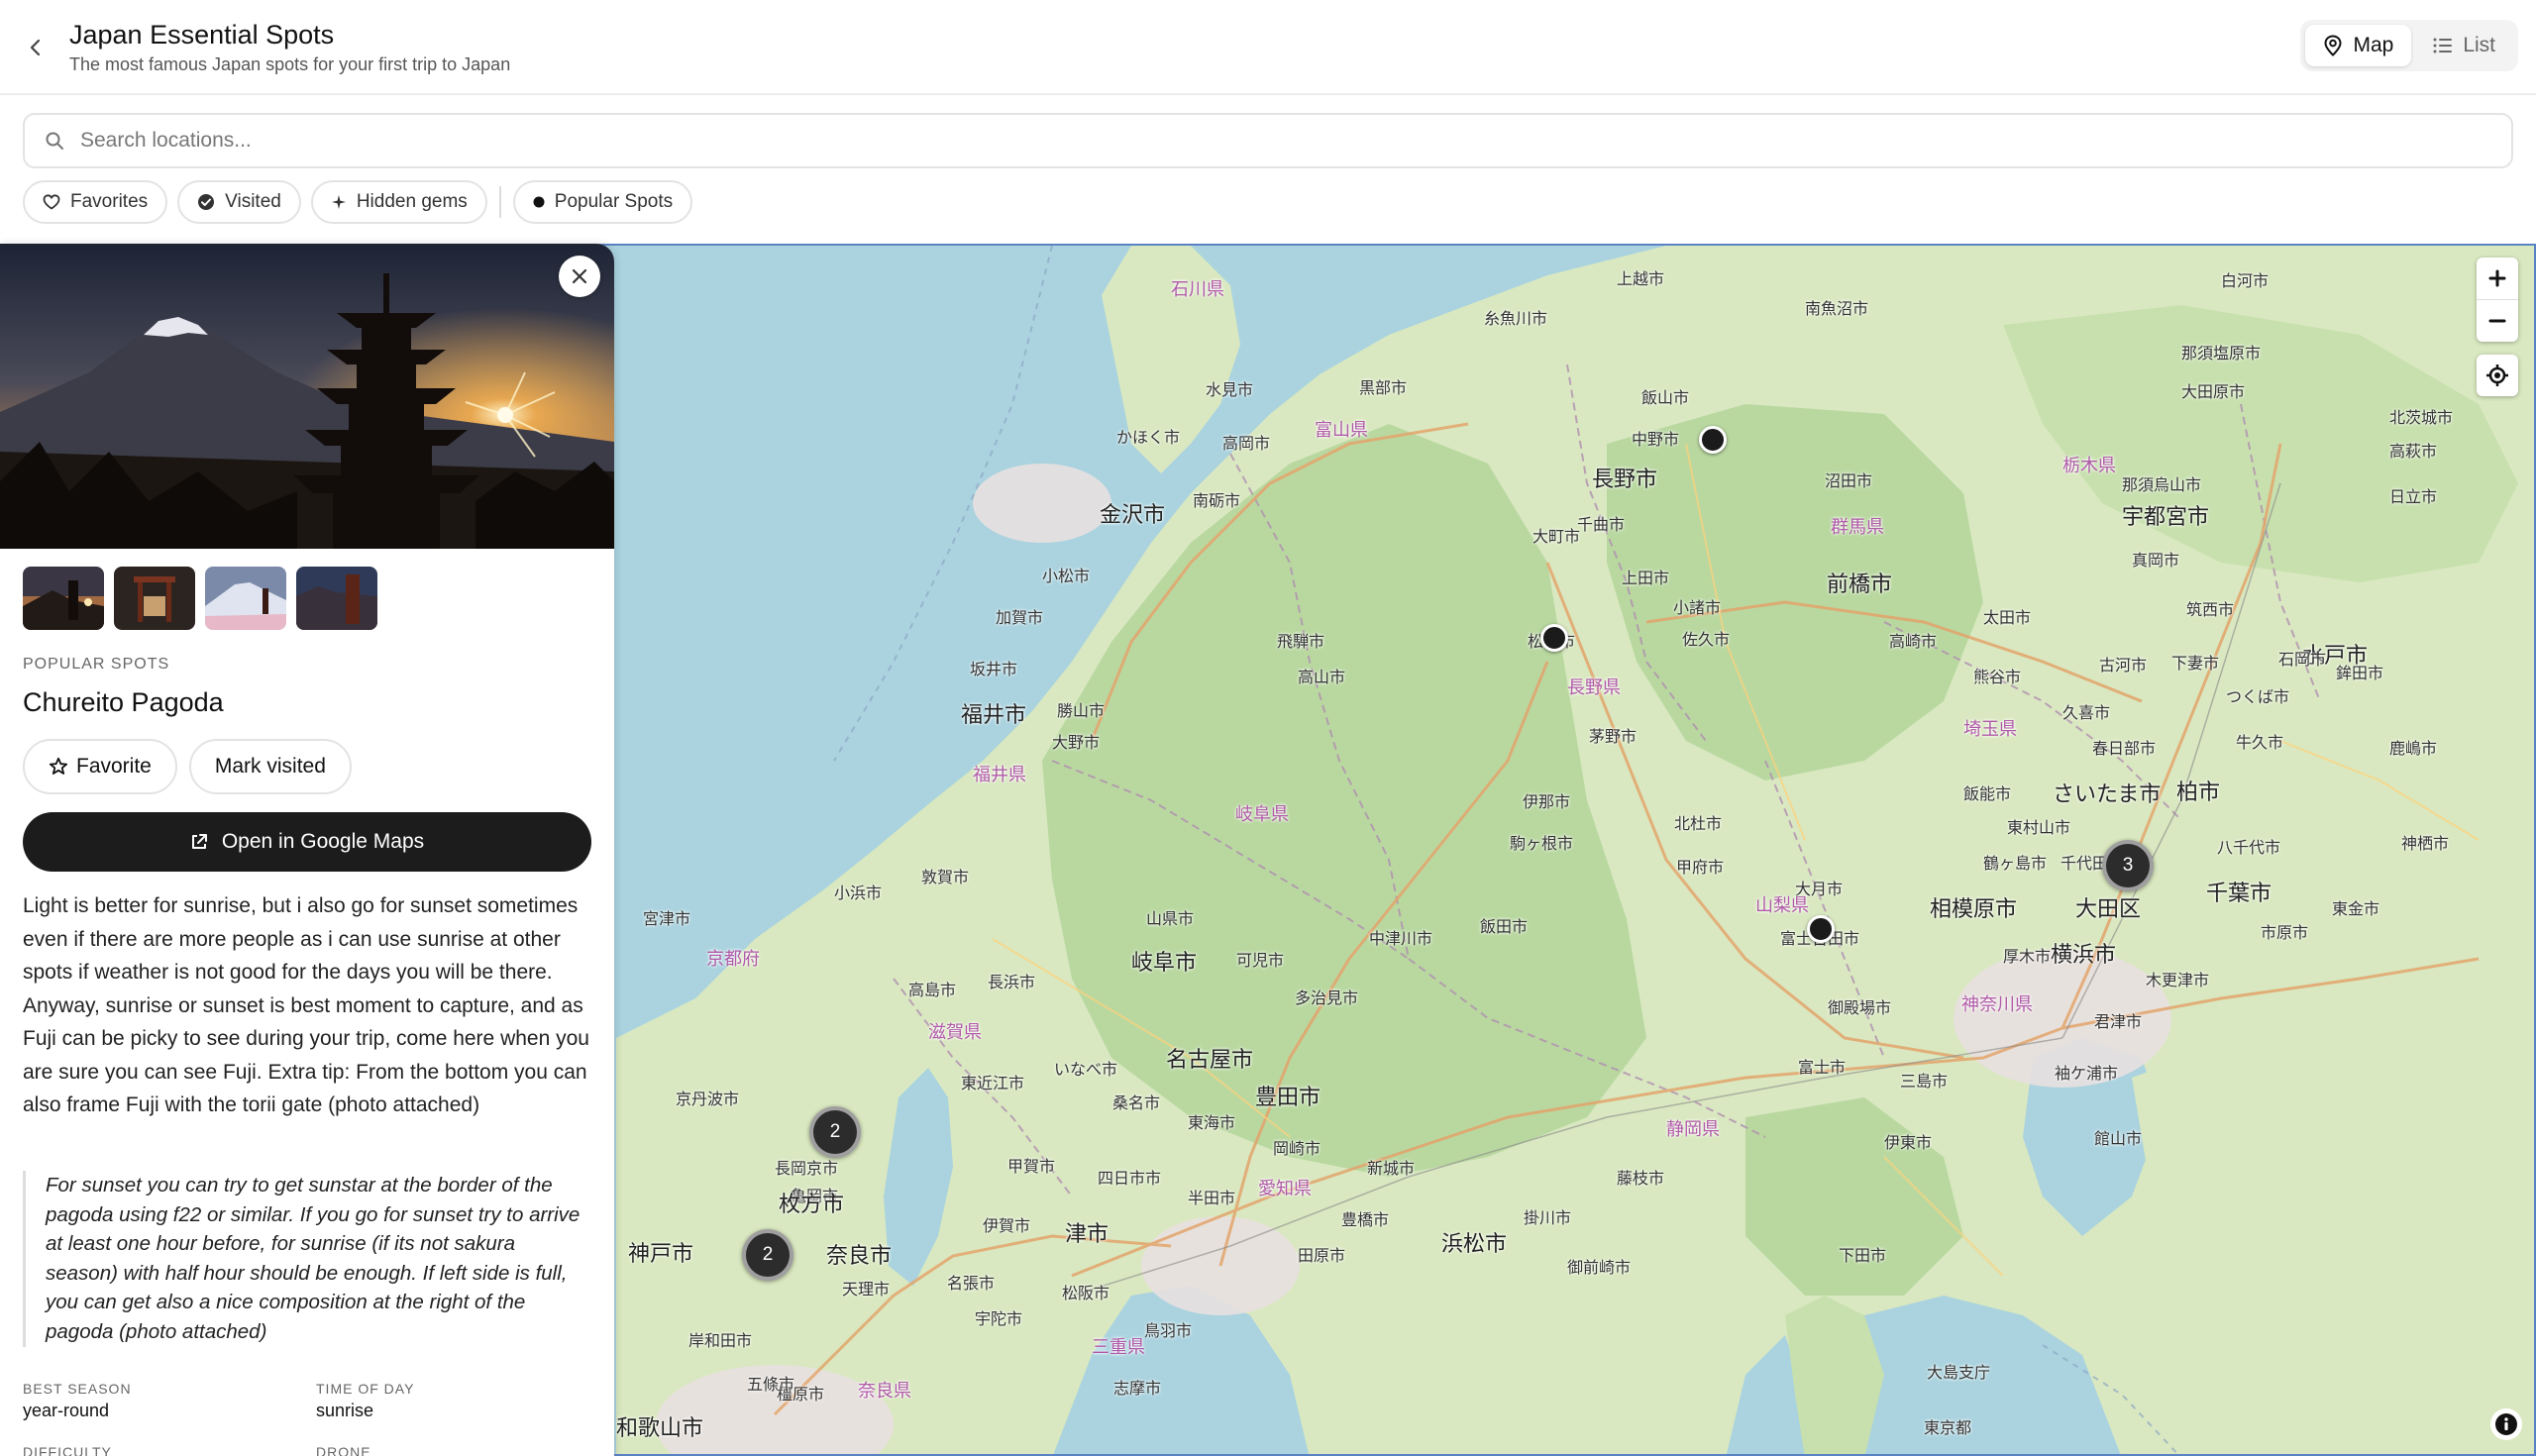 The image size is (2536, 1456). What do you see at coordinates (1849, 481) in the screenshot?
I see `map-label: 沼田市` at bounding box center [1849, 481].